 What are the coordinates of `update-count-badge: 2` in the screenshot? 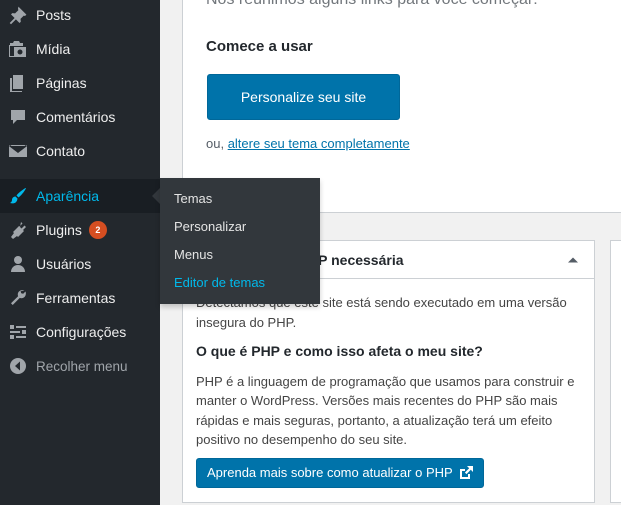 It's located at (97, 230).